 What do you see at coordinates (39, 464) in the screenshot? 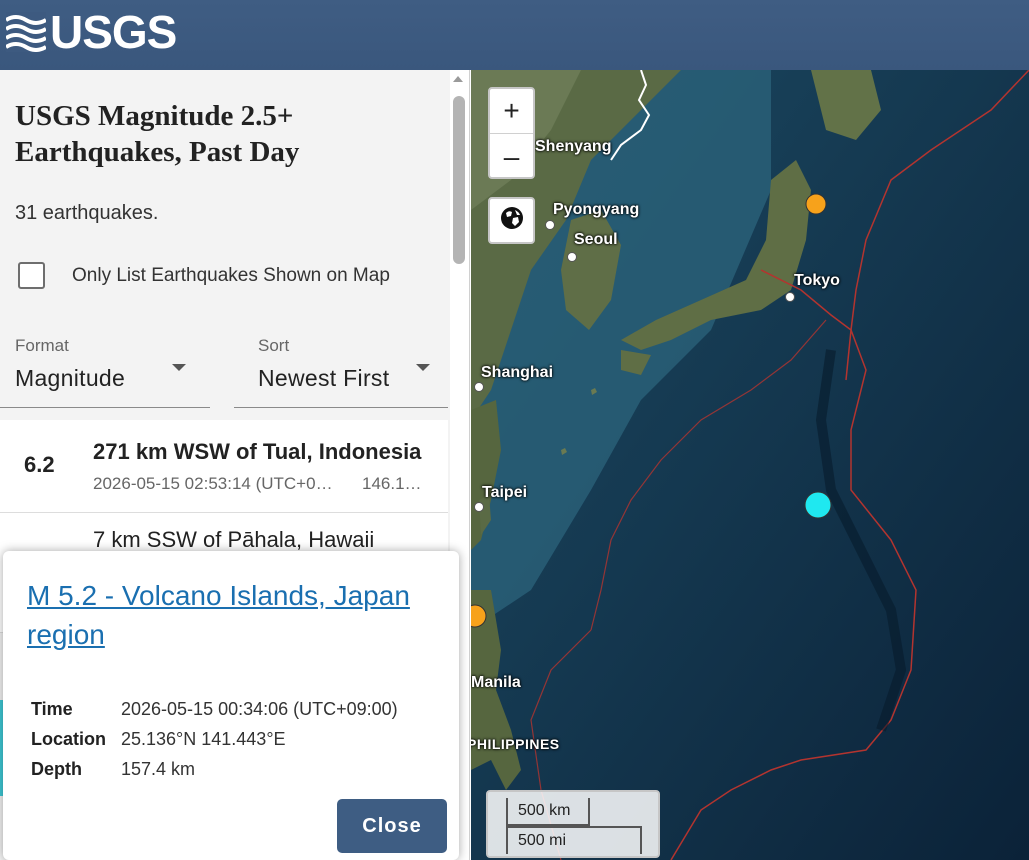
I see `earthquake-magnitude: 6.2` at bounding box center [39, 464].